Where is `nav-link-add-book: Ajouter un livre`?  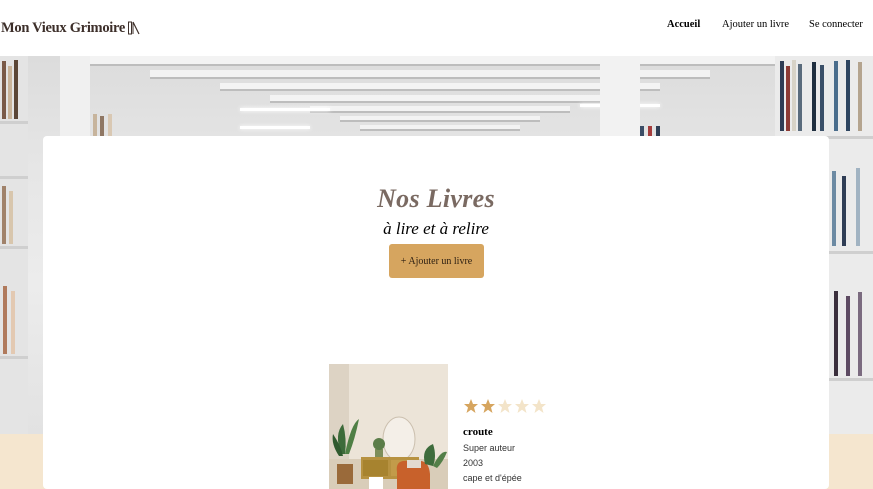
nav-link-add-book: Ajouter un livre is located at coordinates (755, 25).